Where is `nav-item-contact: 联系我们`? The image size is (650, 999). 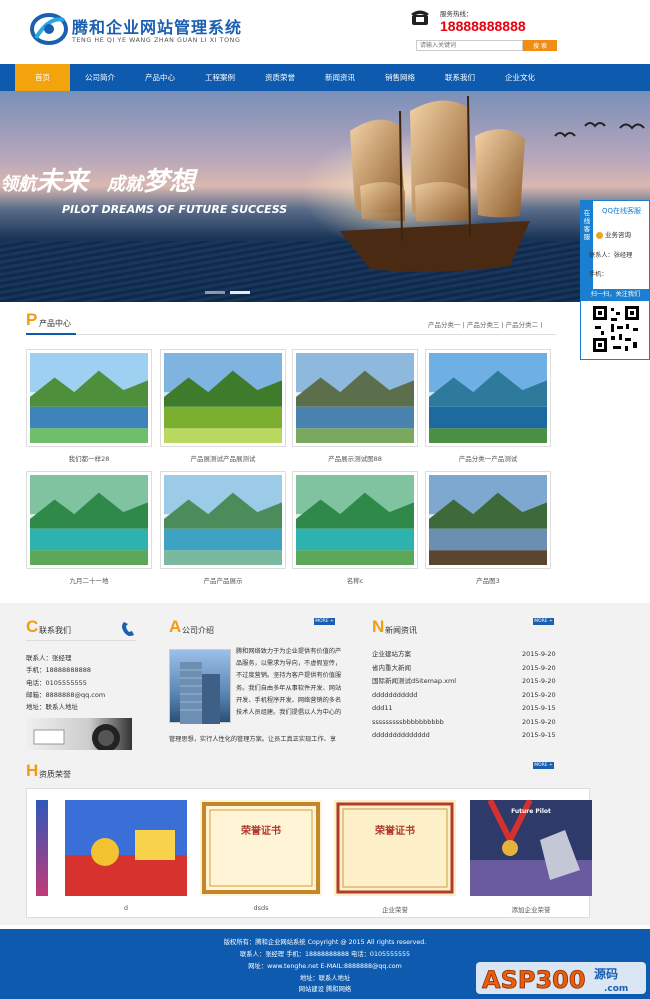 nav-item-contact: 联系我们 is located at coordinates (460, 77).